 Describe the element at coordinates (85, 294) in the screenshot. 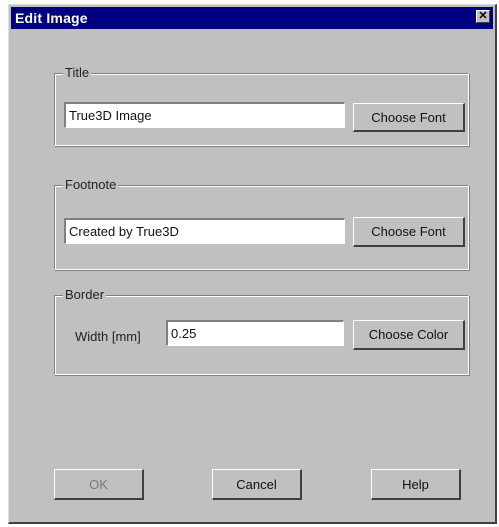

I see `border-group-label: Border` at that location.